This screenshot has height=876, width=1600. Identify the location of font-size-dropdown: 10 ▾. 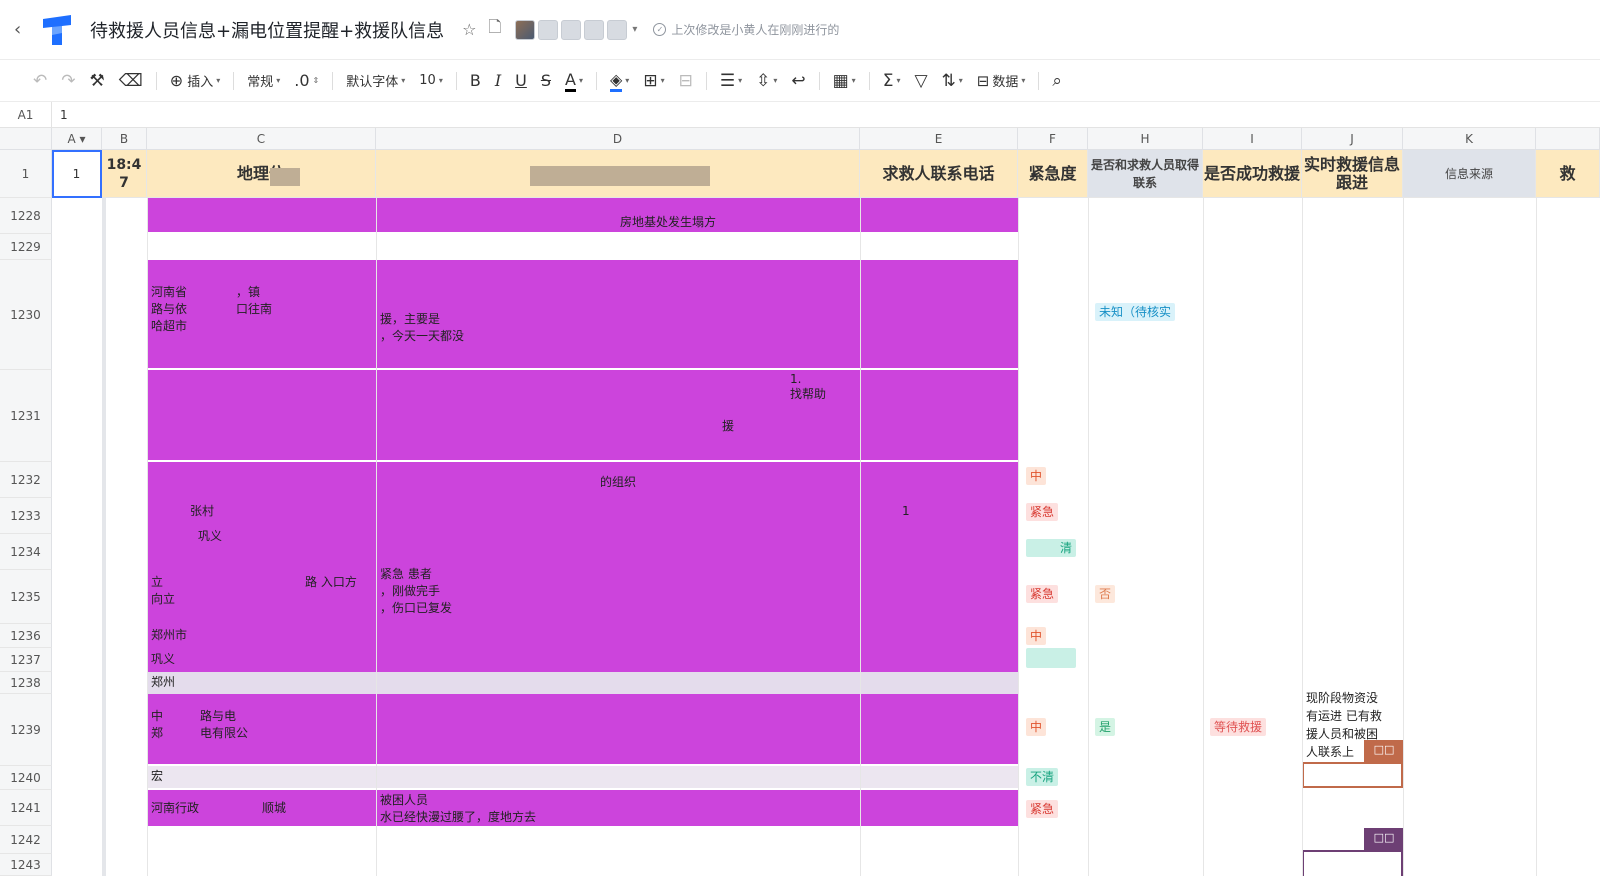
(431, 81).